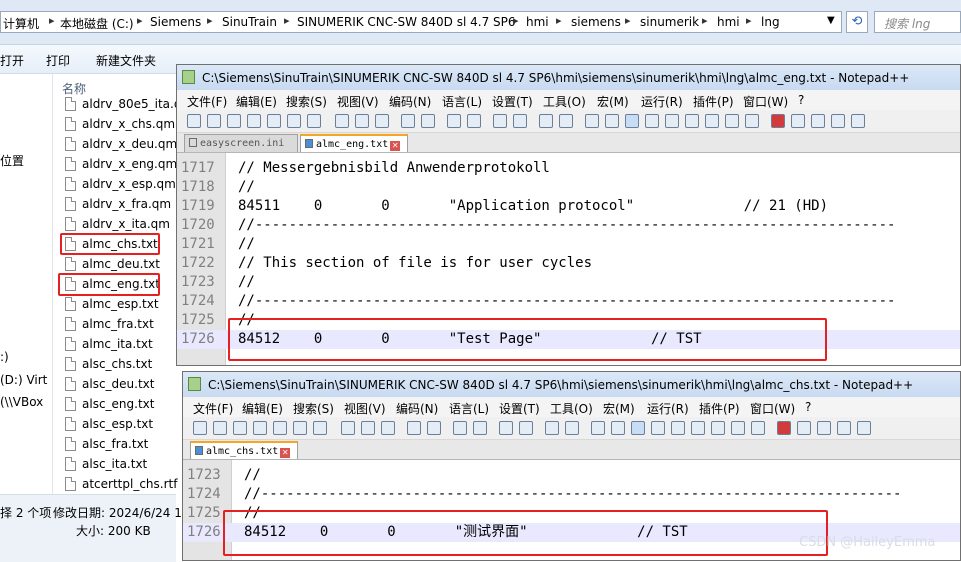 Image resolution: width=961 pixels, height=562 pixels. Describe the element at coordinates (207, 101) in the screenshot. I see `menu-file: 文件(F)` at that location.